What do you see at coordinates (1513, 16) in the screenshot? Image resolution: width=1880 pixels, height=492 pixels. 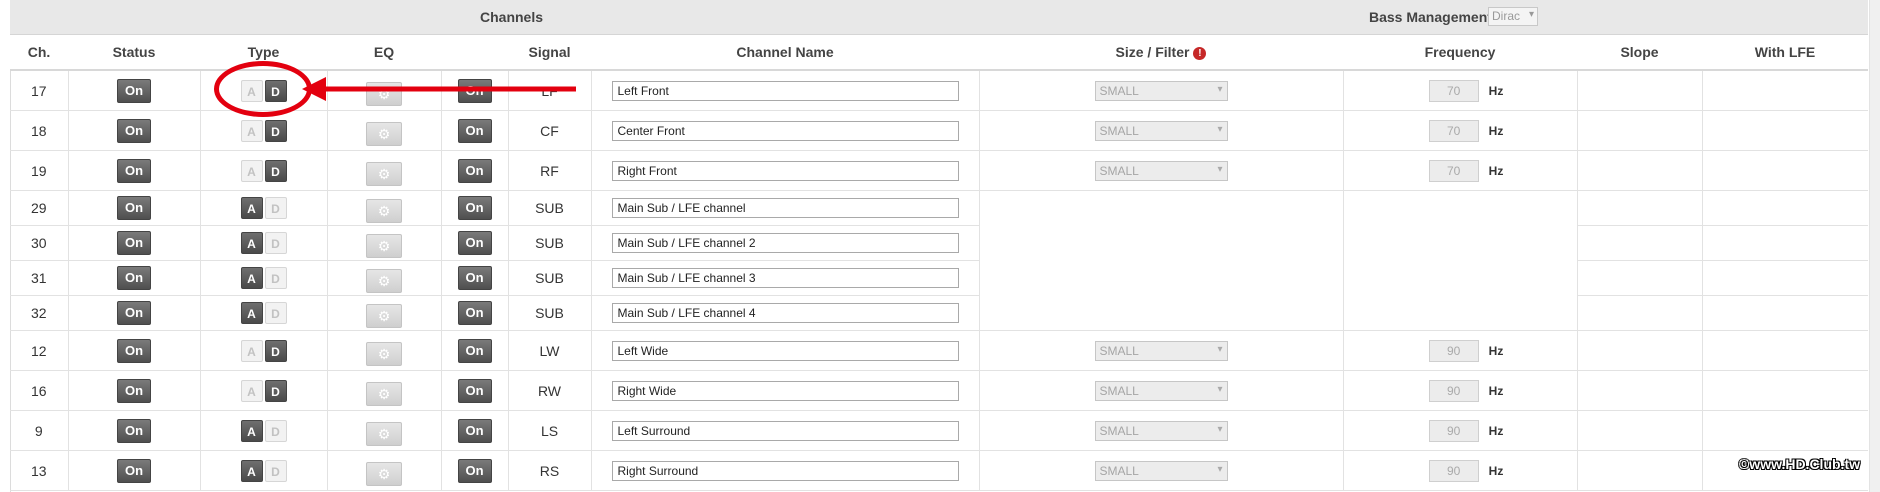 I see `bass-management-select: Dirac ▾` at bounding box center [1513, 16].